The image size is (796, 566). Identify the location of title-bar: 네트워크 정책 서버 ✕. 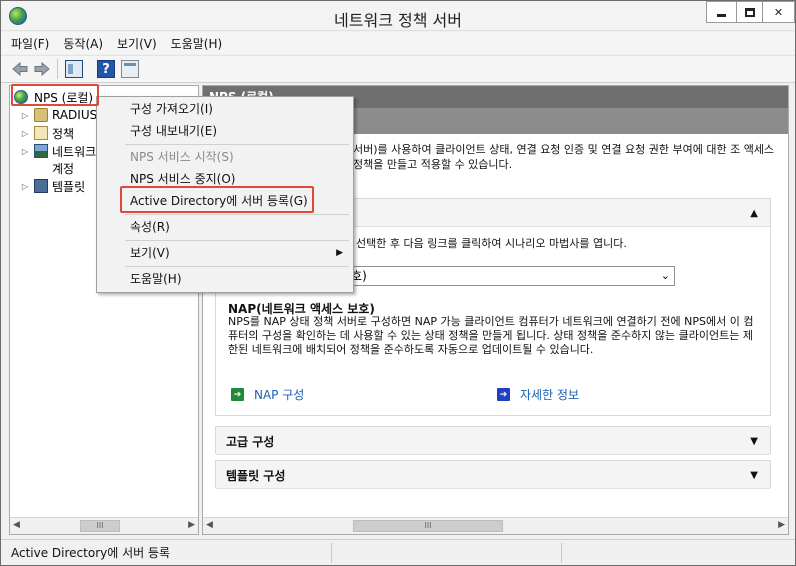
(398, 16).